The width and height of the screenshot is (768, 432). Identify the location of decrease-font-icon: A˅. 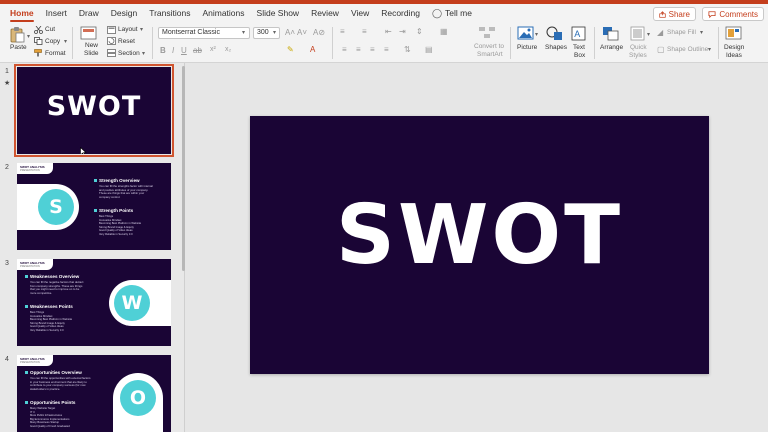
(302, 32).